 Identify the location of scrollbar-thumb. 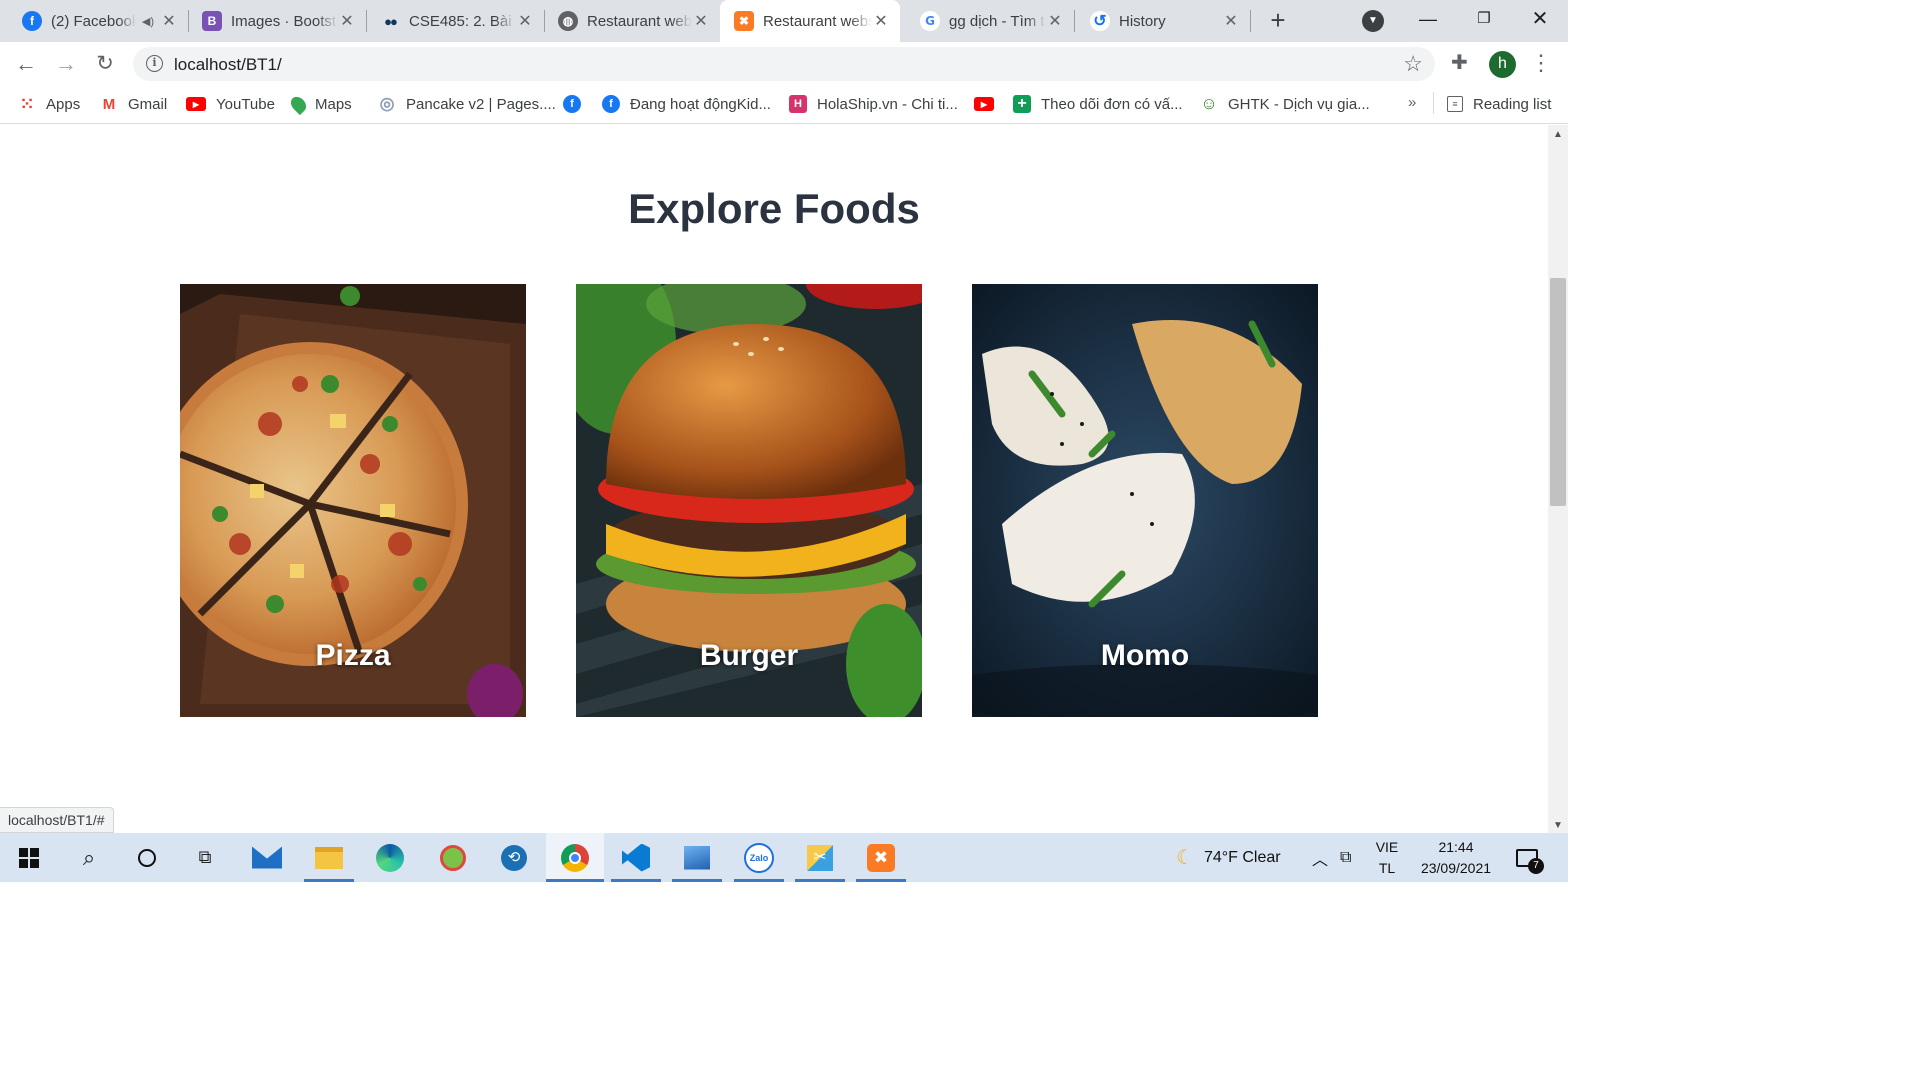
(1558, 392).